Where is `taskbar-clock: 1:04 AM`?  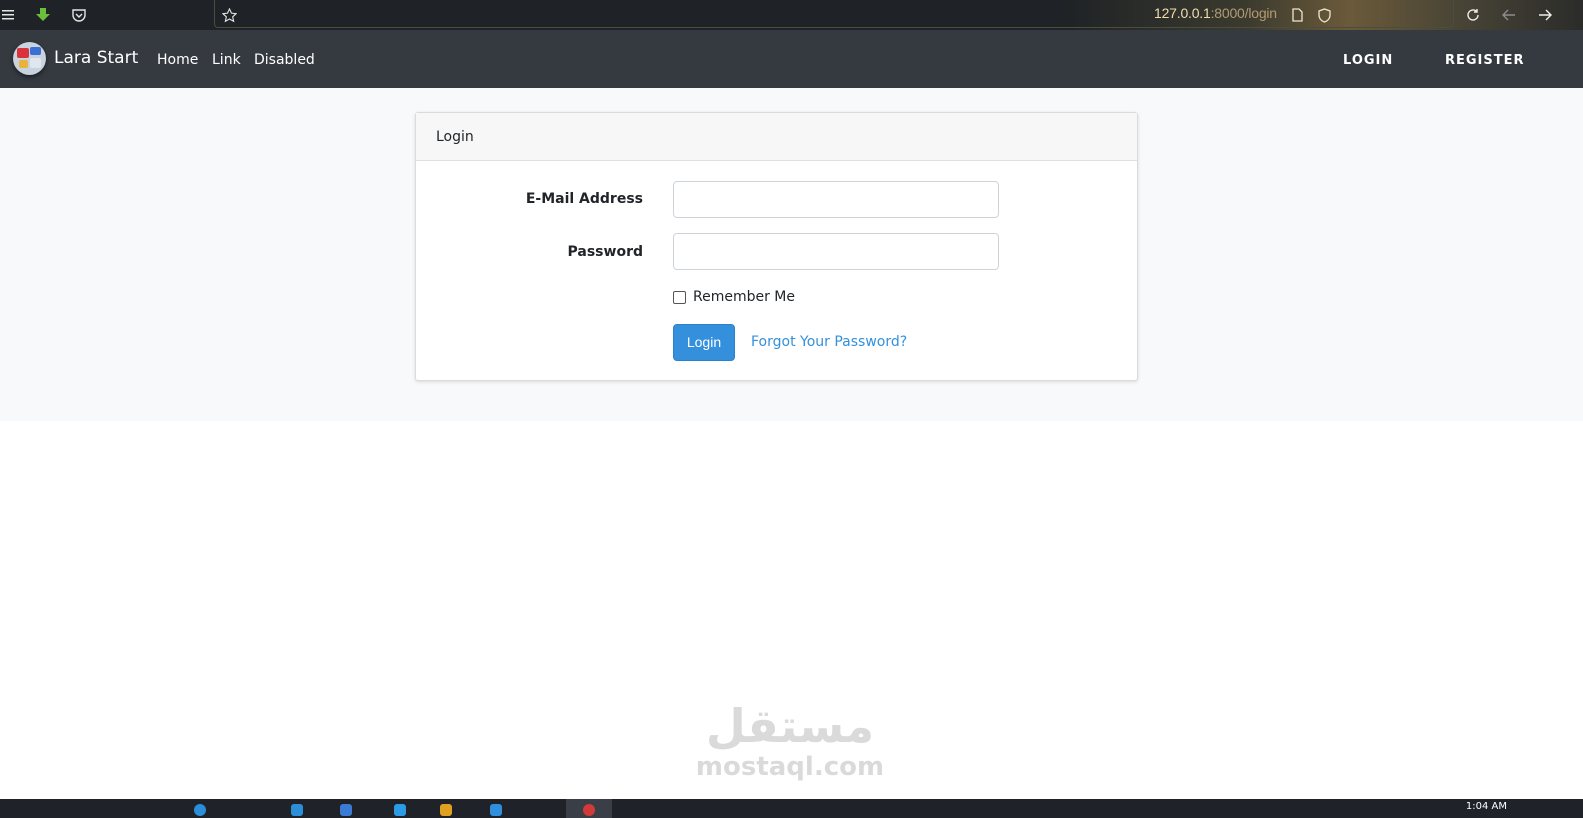
taskbar-clock: 1:04 AM is located at coordinates (1486, 806).